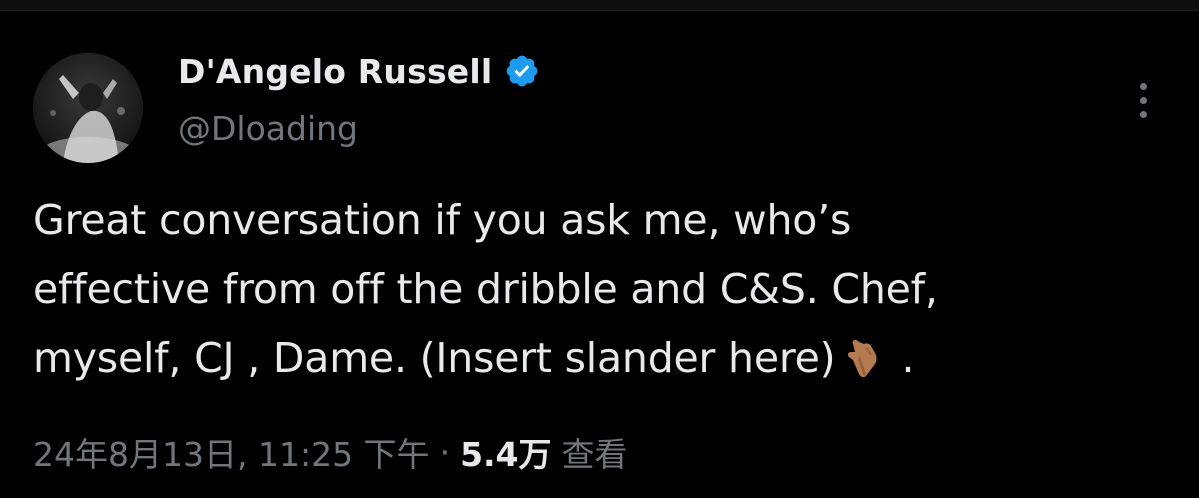  Describe the element at coordinates (231, 452) in the screenshot. I see `timestamp: 24年8月13日, 11:25 下午` at that location.